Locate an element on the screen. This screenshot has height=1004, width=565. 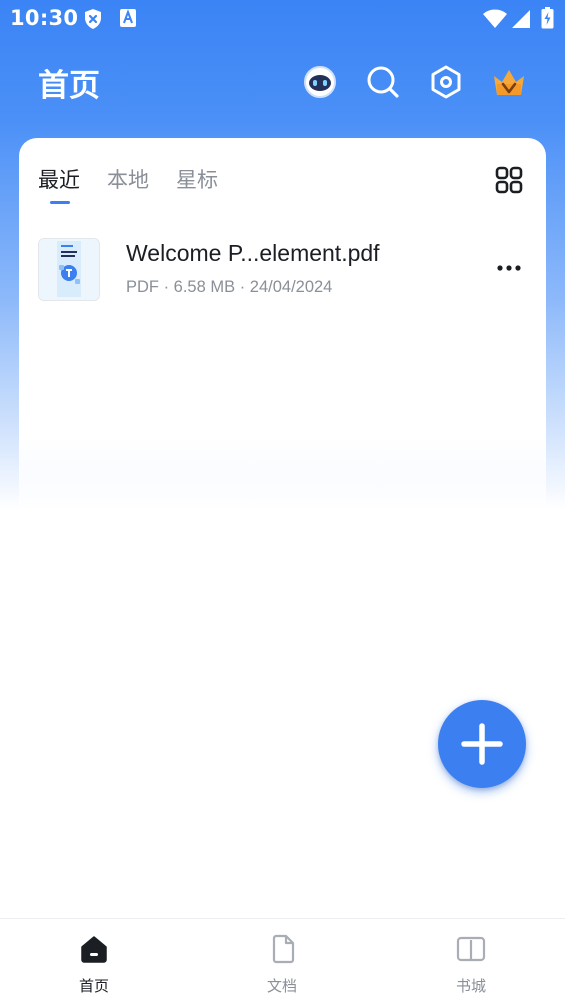
nav-label-documents: 文档 is located at coordinates (281, 986).